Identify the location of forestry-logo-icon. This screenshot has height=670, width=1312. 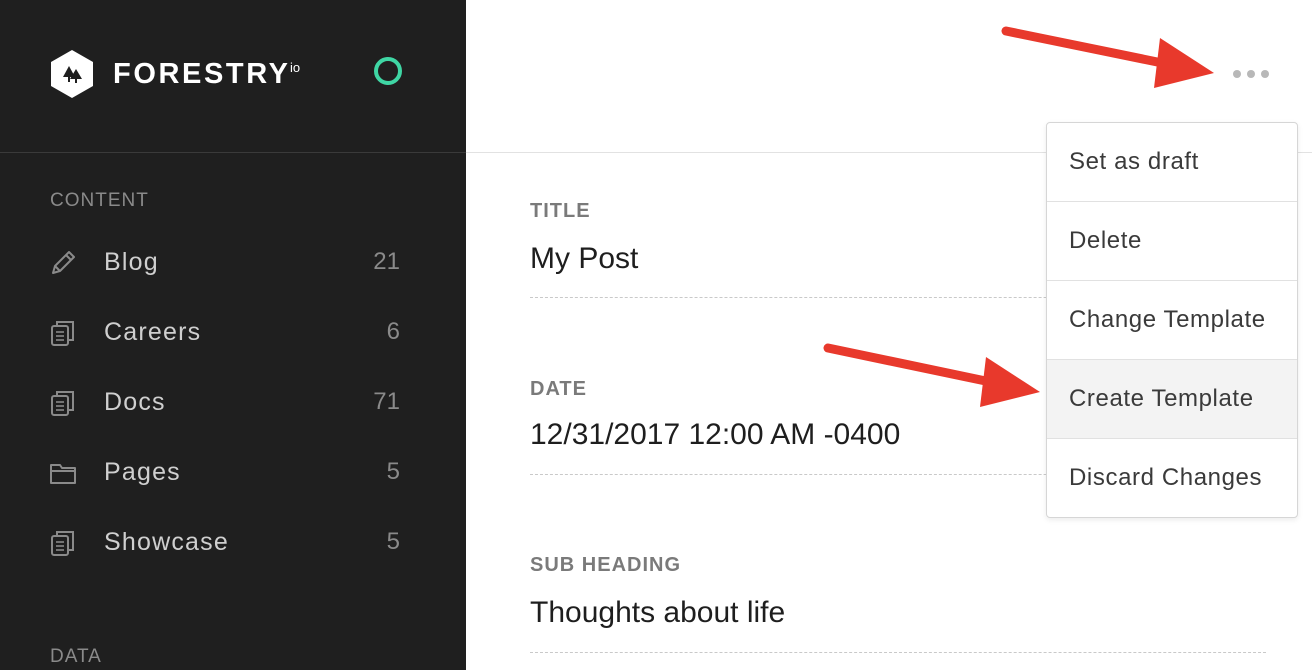
(72, 74).